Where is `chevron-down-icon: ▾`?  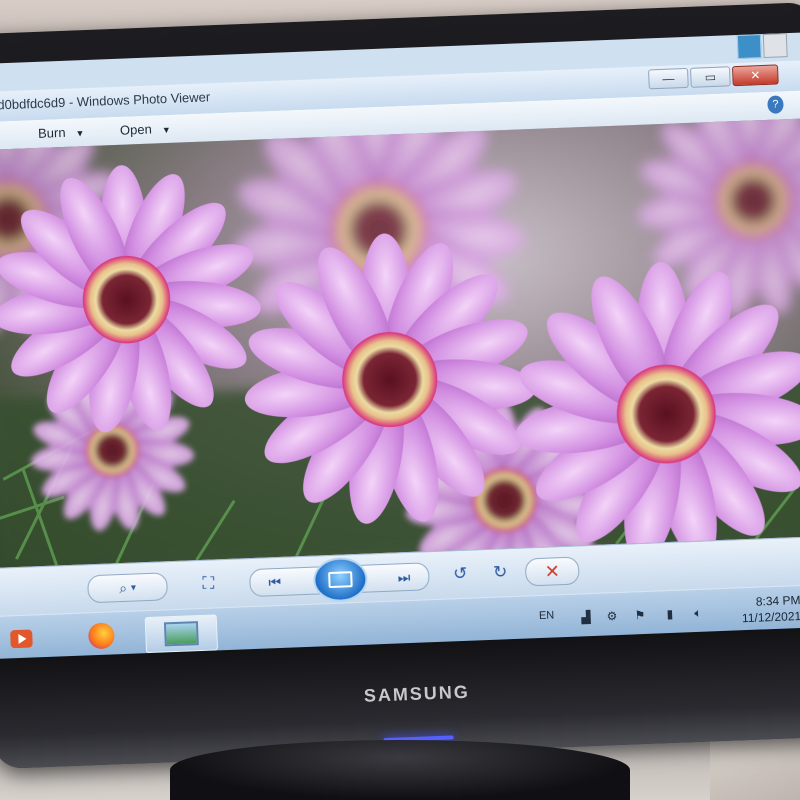
chevron-down-icon: ▾ is located at coordinates (133, 587).